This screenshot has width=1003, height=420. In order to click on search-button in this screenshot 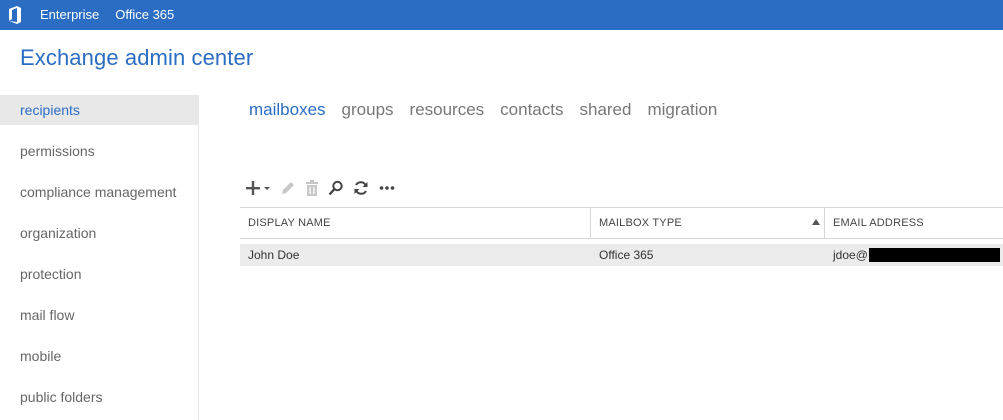, I will do `click(336, 188)`.